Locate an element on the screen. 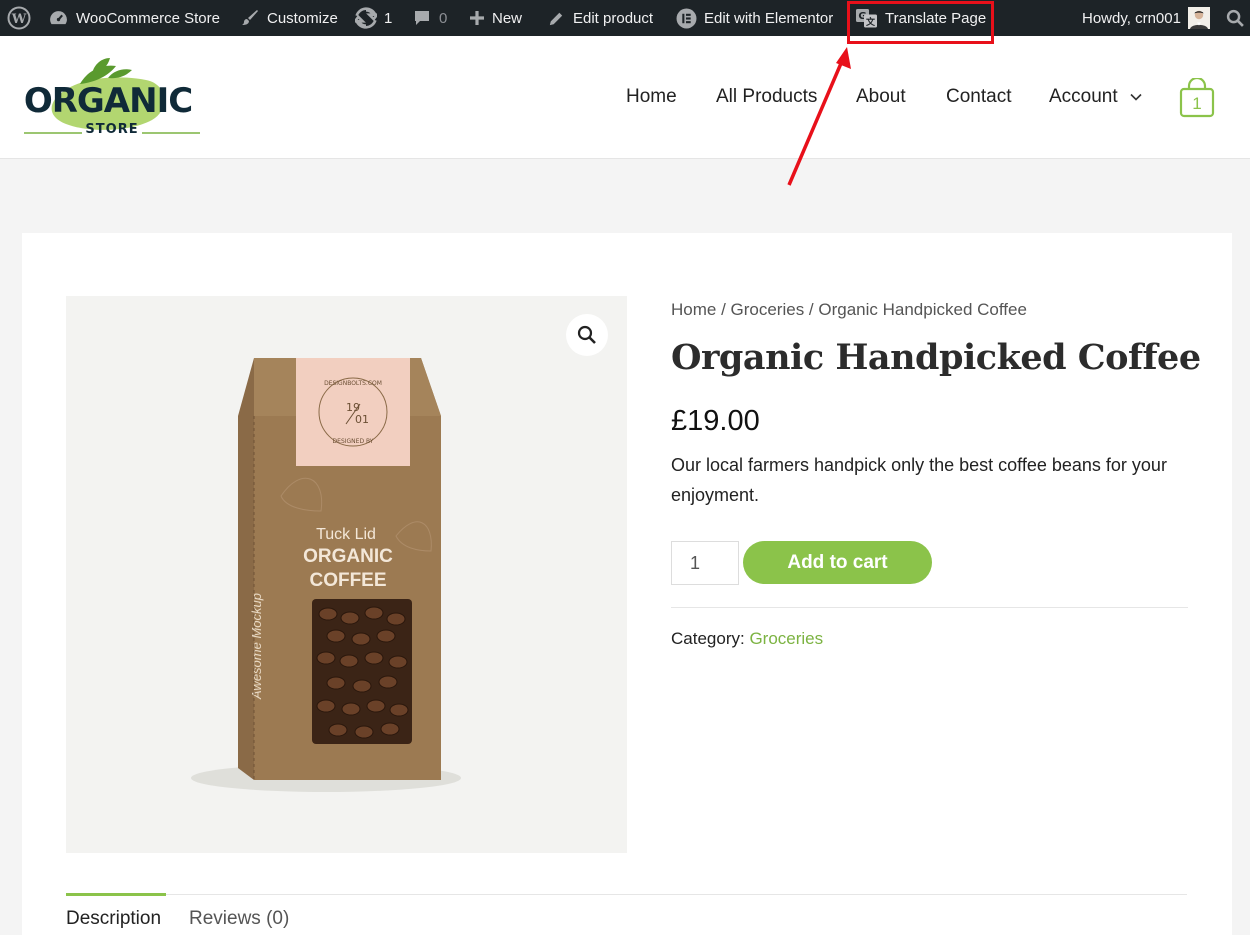 This screenshot has width=1250, height=935. plus-icon is located at coordinates (477, 18).